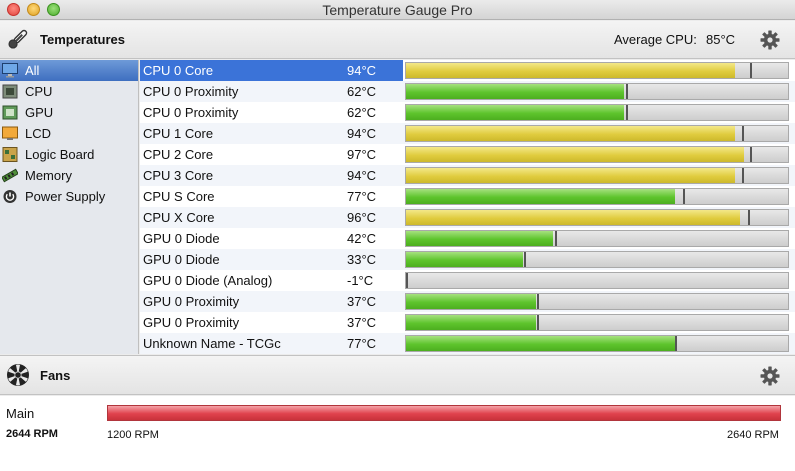 Image resolution: width=795 pixels, height=471 pixels. What do you see at coordinates (18, 39) in the screenshot?
I see `thermometer-icon` at bounding box center [18, 39].